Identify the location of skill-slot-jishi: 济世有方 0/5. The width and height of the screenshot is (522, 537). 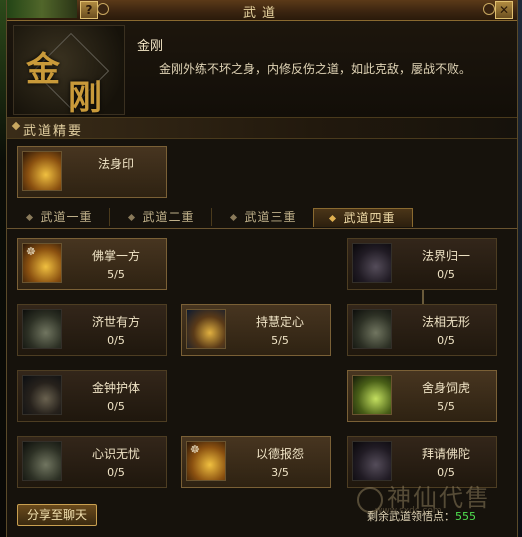
(92, 330).